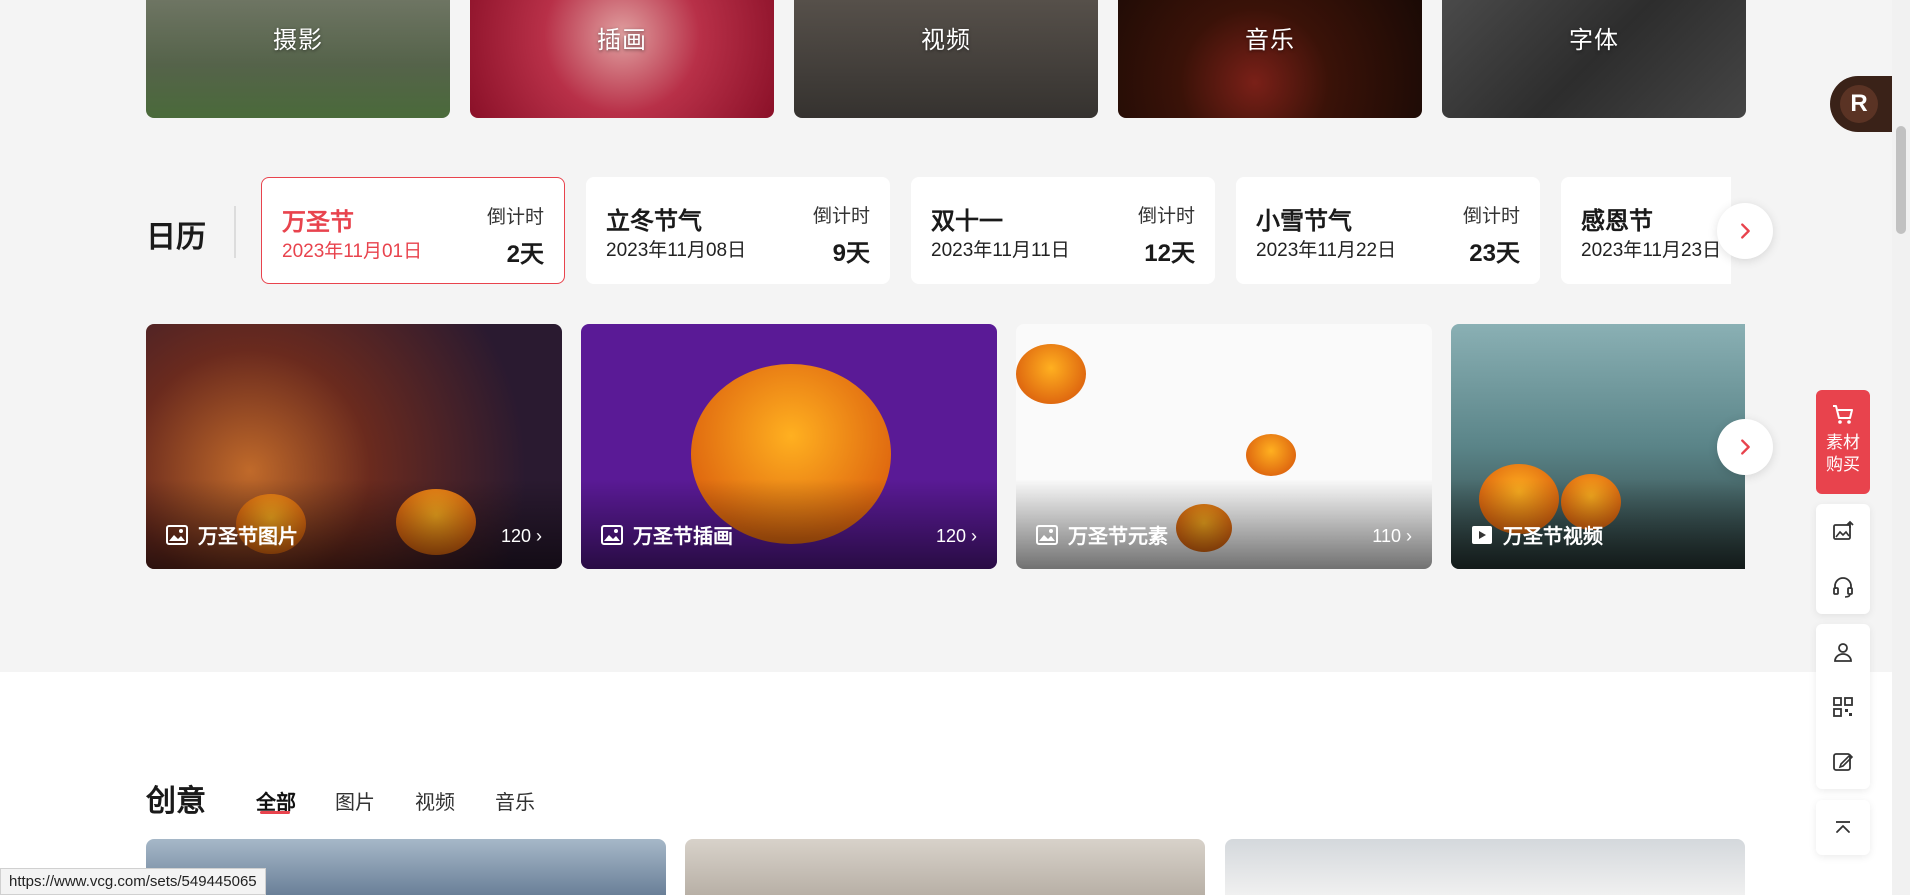 This screenshot has height=895, width=1910. I want to click on collection-card-halloween-illustrations: 万圣节插画 120 ›, so click(789, 446).